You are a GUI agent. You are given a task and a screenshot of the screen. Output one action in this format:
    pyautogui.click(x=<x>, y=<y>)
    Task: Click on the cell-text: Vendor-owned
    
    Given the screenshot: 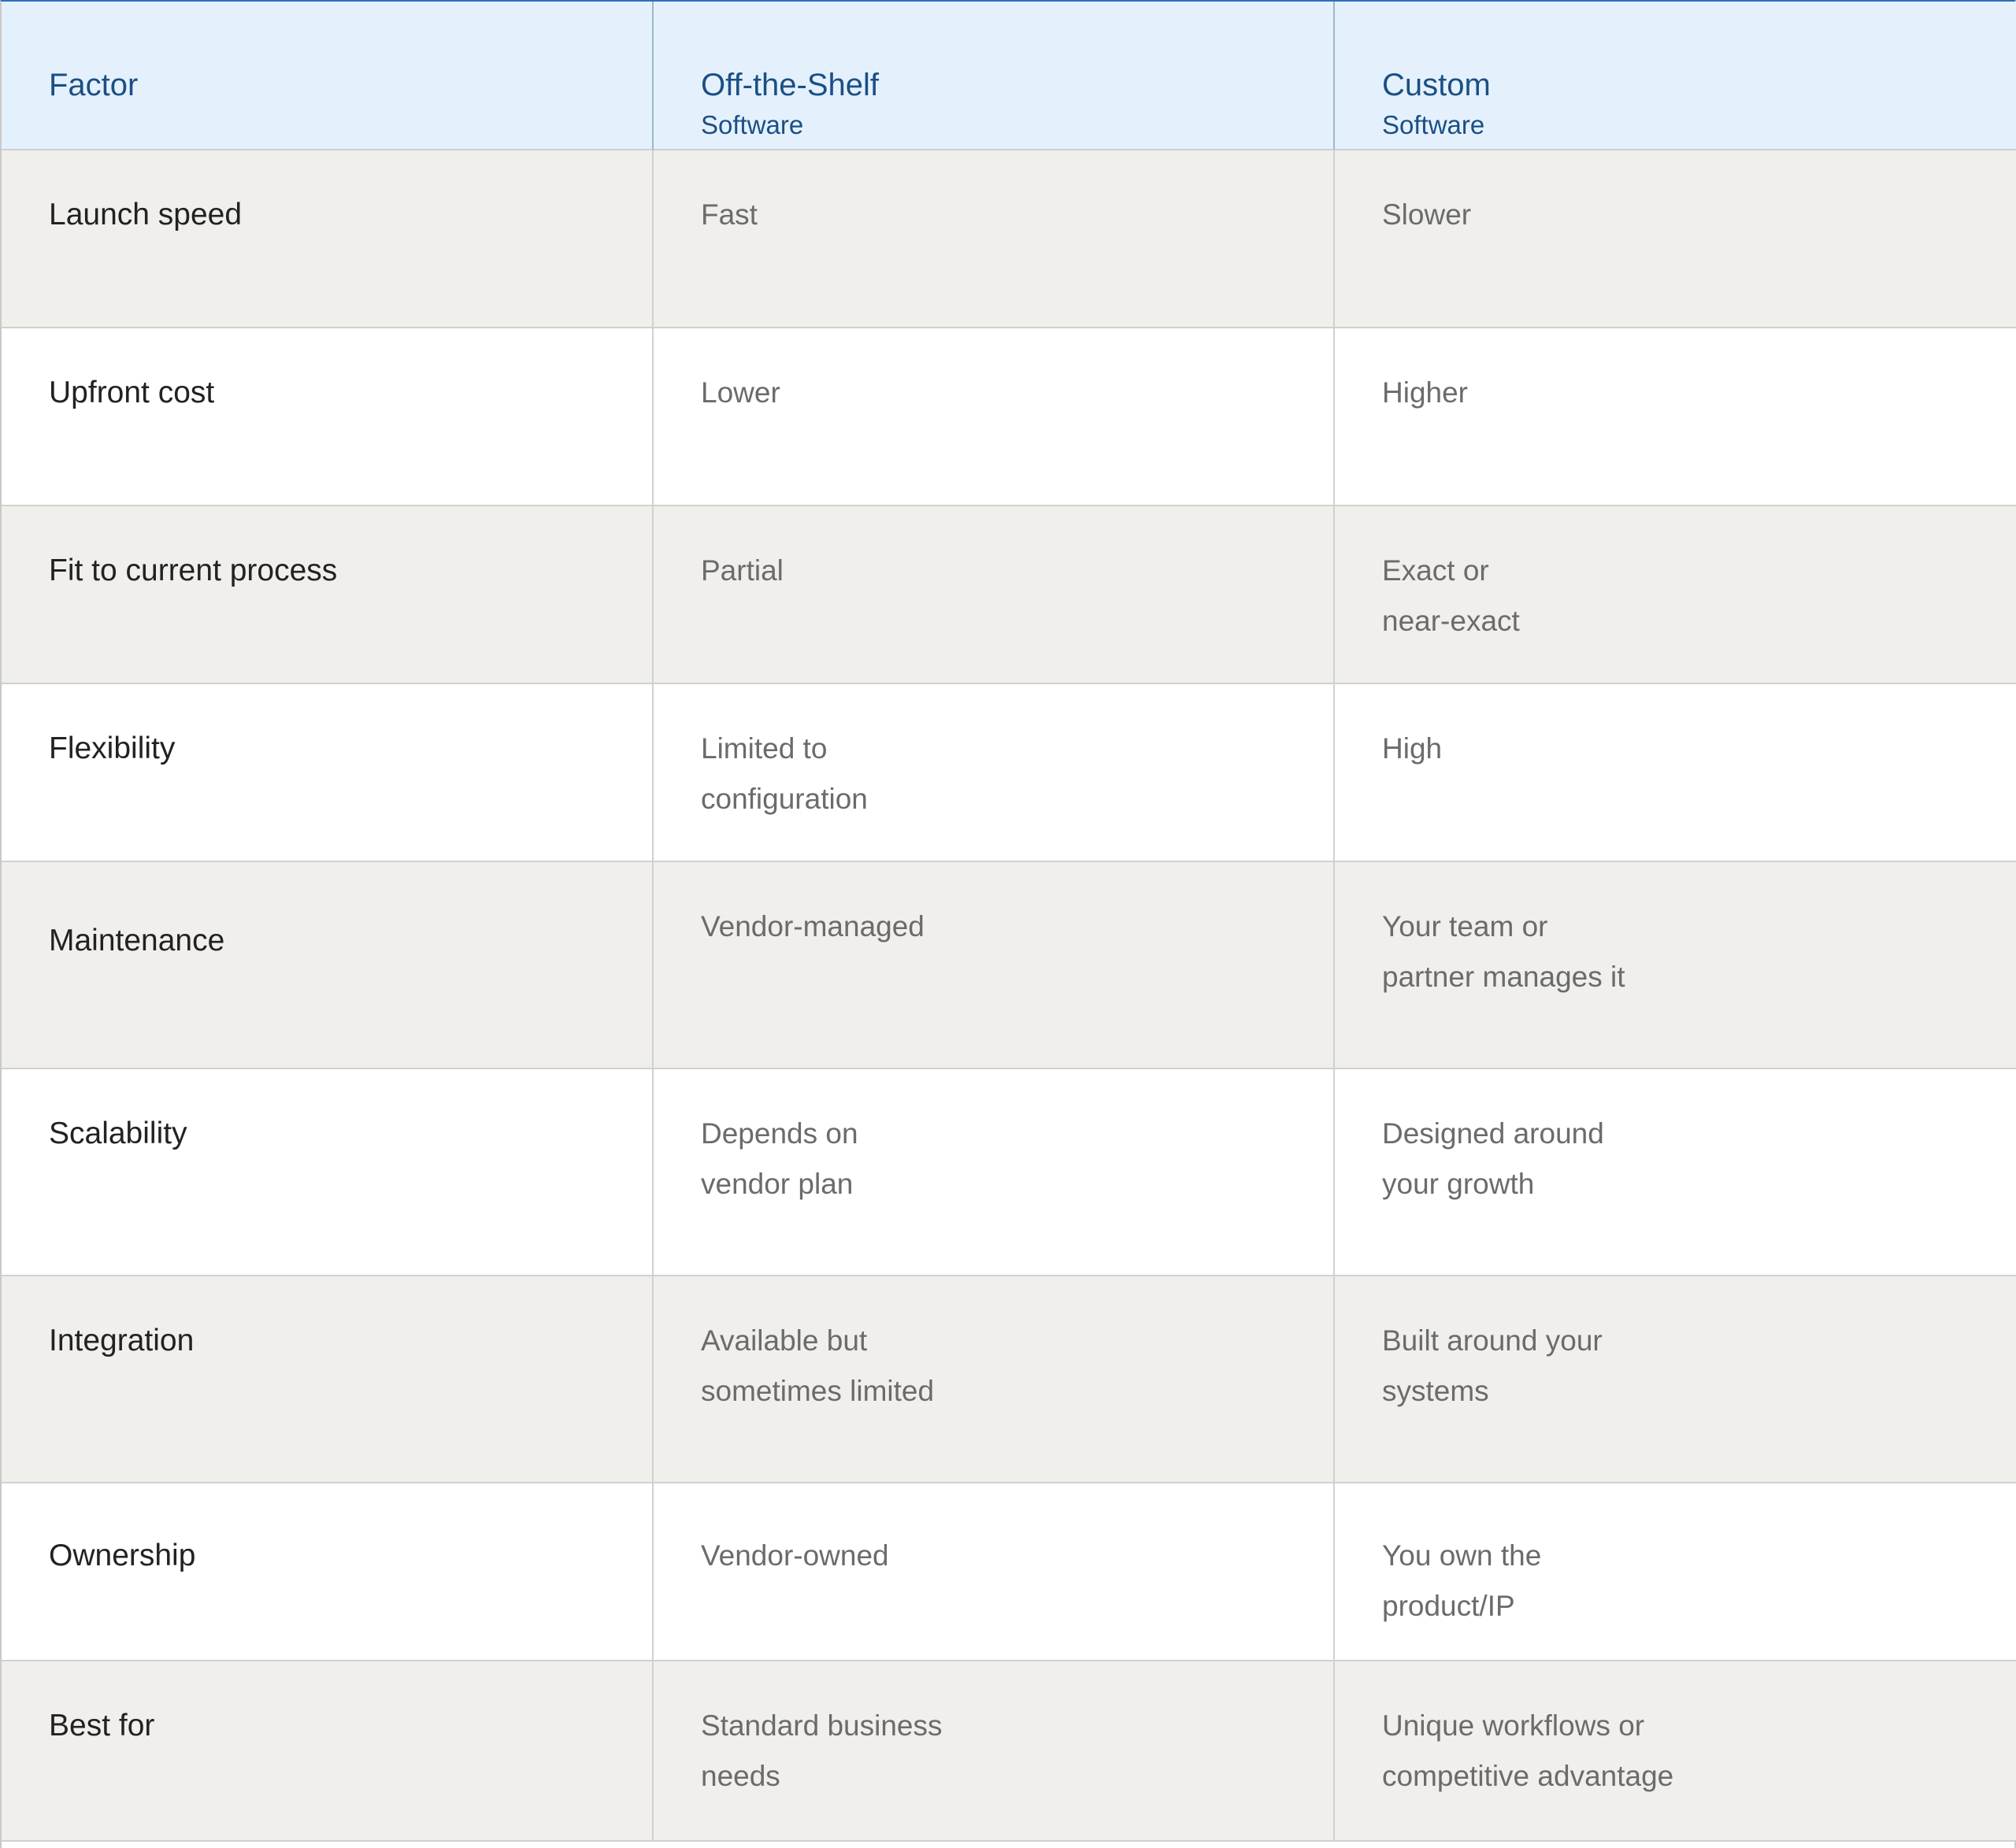 What is the action you would take?
    pyautogui.click(x=795, y=1555)
    